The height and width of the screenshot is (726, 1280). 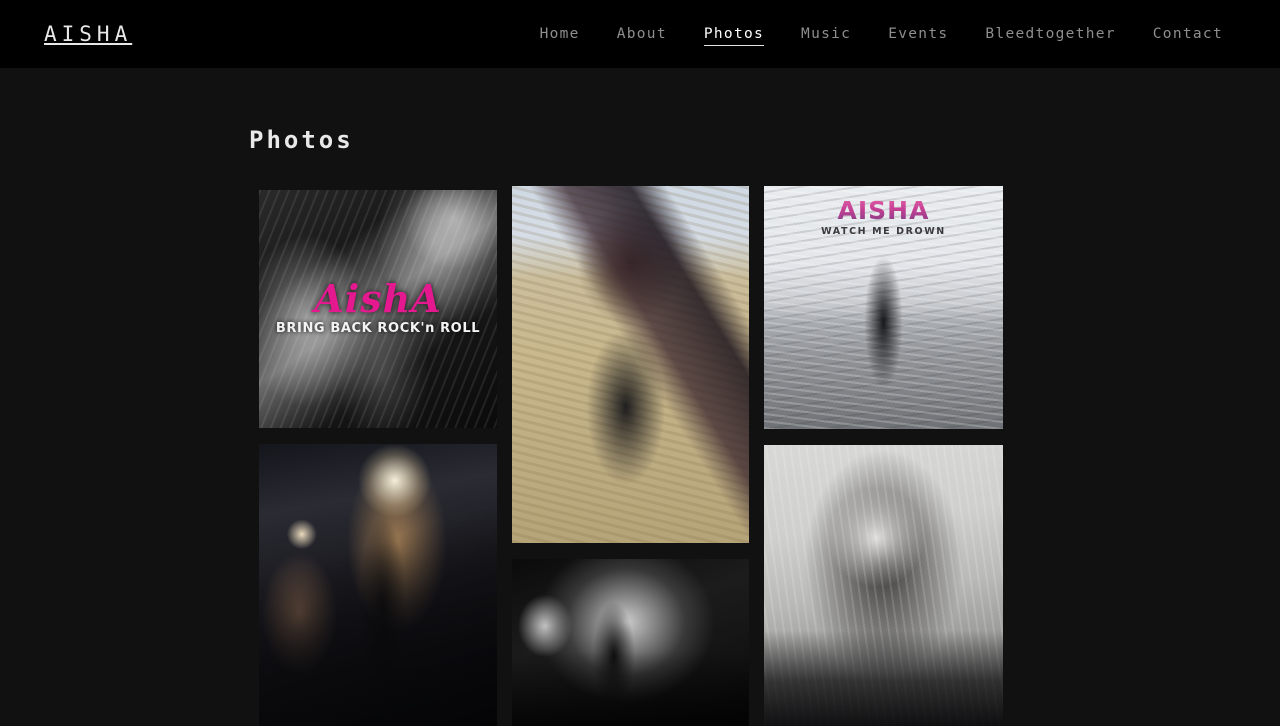 What do you see at coordinates (560, 35) in the screenshot?
I see `nav-link-home: Home` at bounding box center [560, 35].